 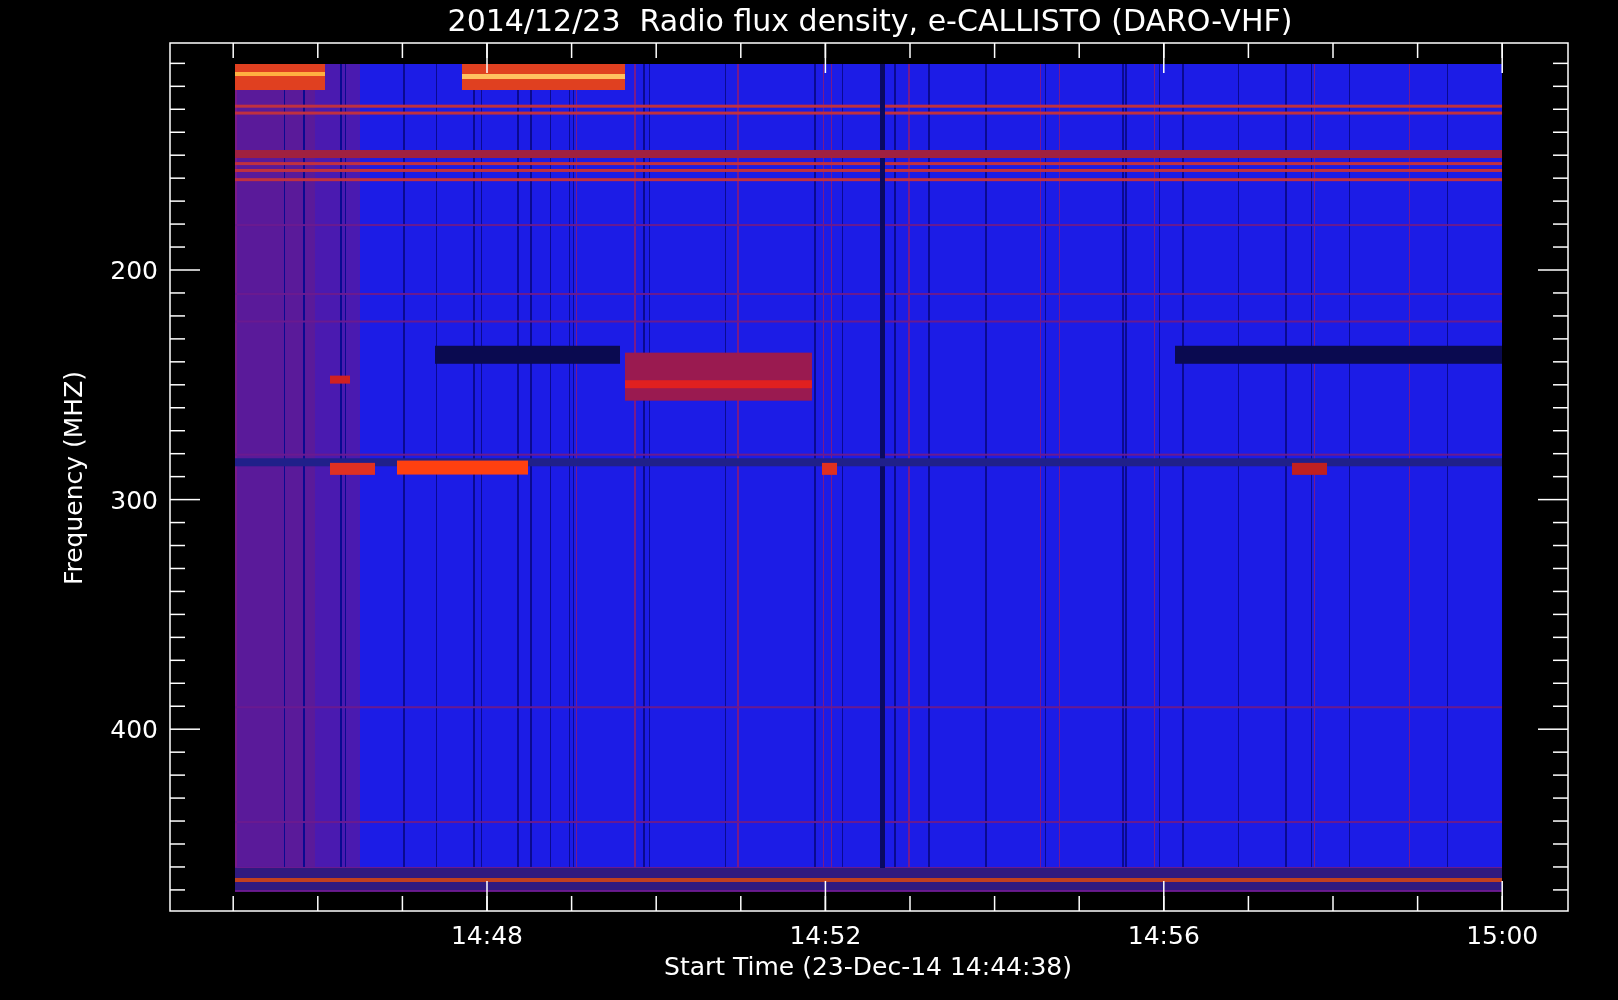 I want to click on y-tick-label: 400, so click(x=134, y=730).